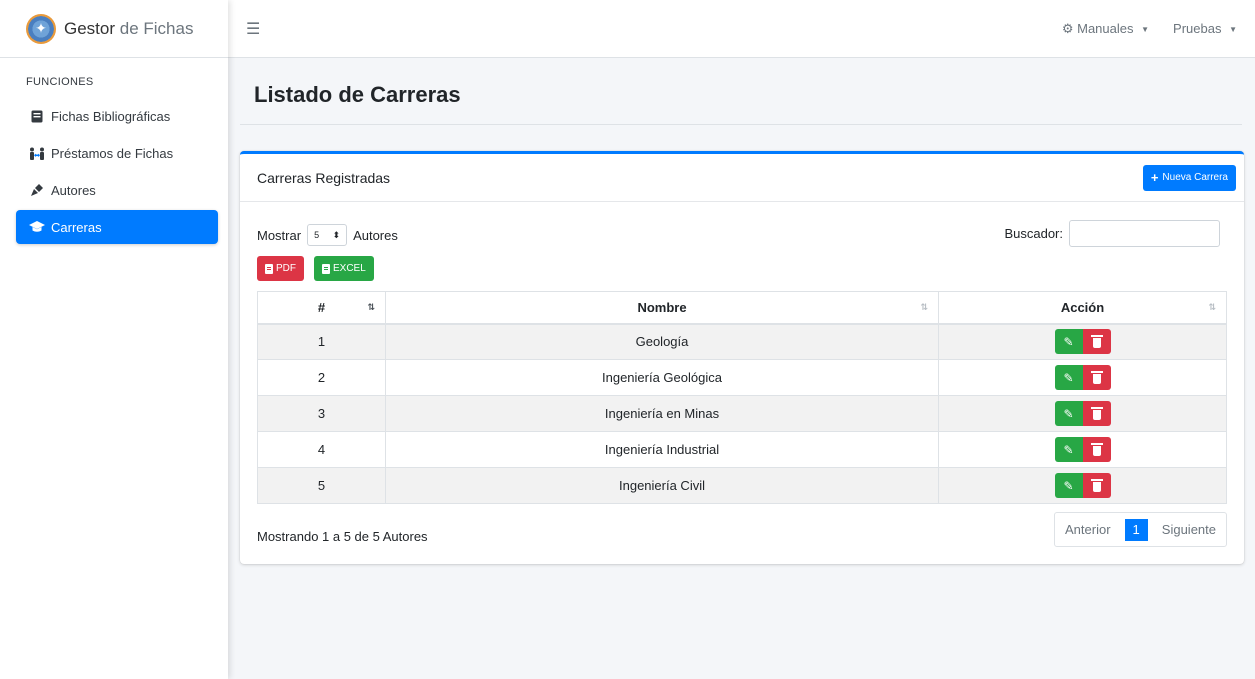 This screenshot has height=679, width=1255. I want to click on table-row: 2 Ingeniería Geológica ✎, so click(742, 377).